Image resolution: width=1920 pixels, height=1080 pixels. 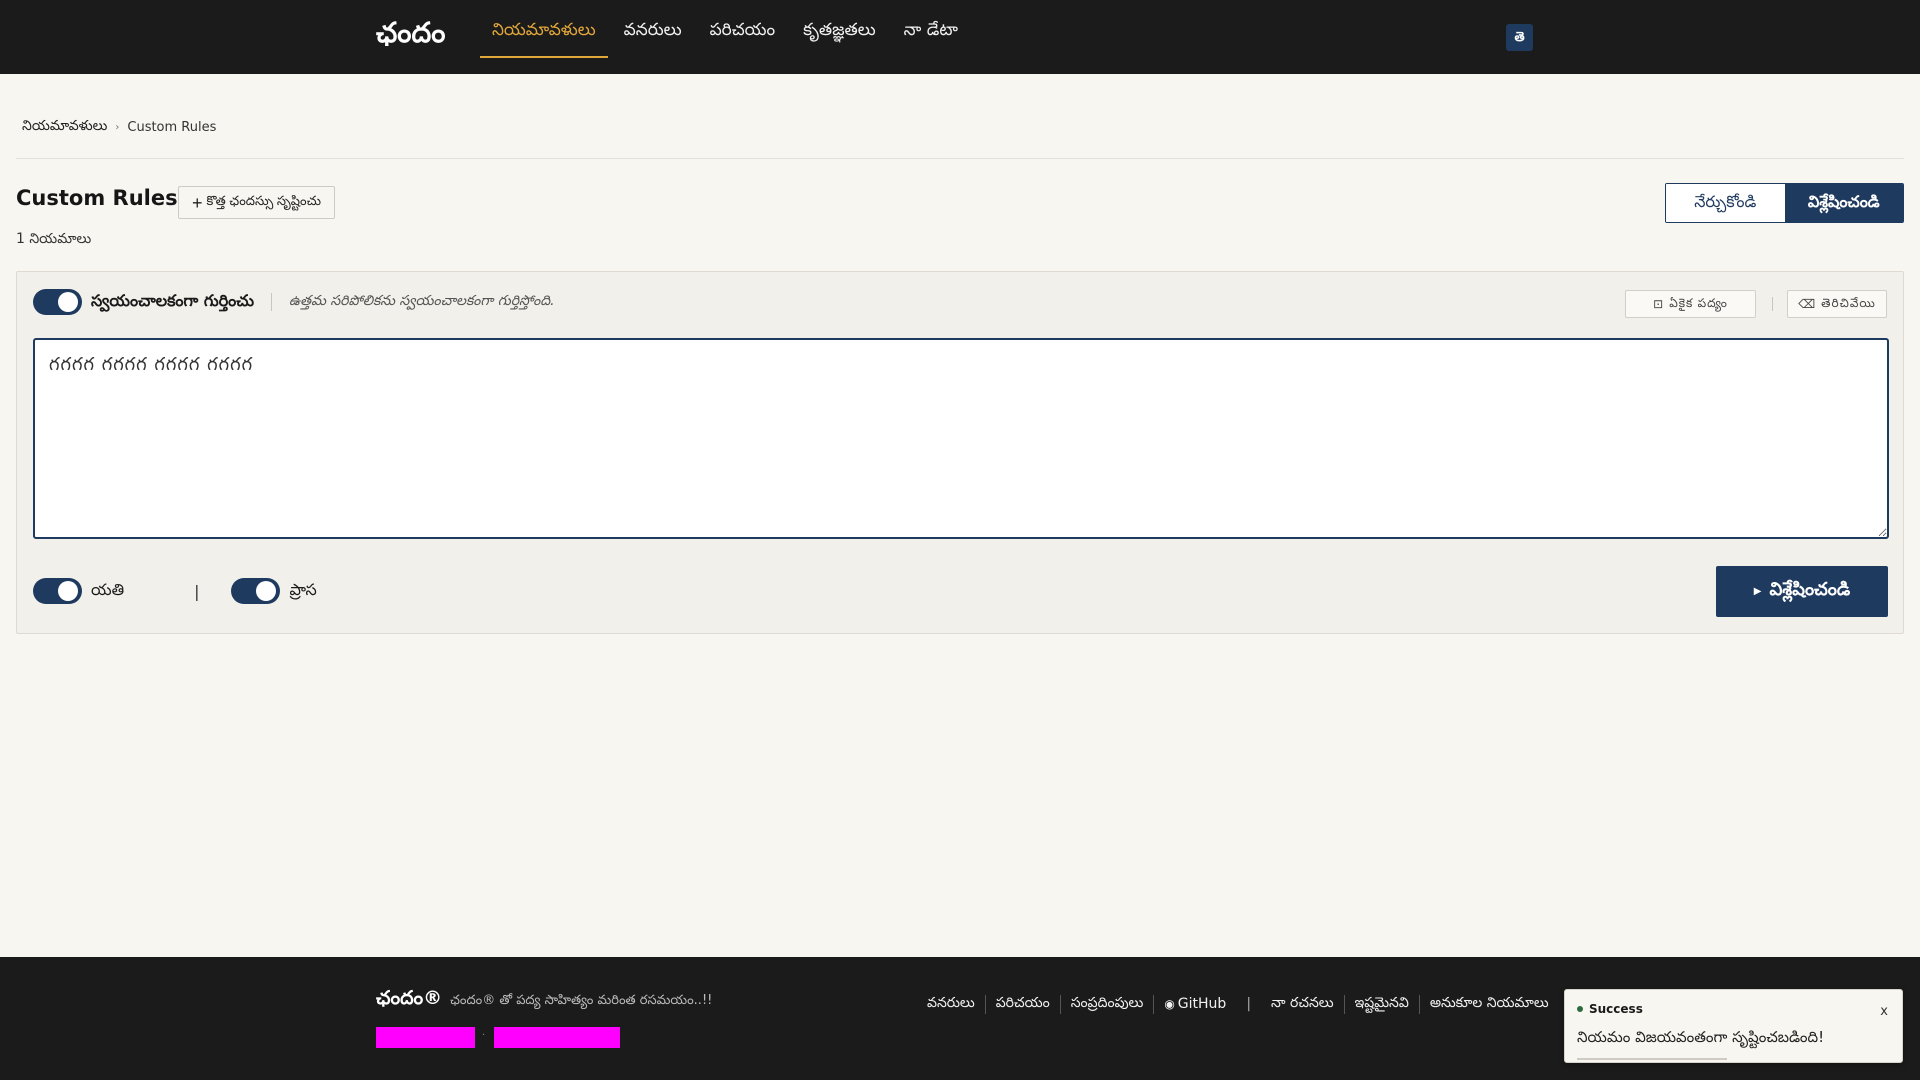 What do you see at coordinates (581, 1000) in the screenshot?
I see `footer-tagline: ఛందం® తో పద్య సాహిత్యం మరింత రసమయం..!!` at bounding box center [581, 1000].